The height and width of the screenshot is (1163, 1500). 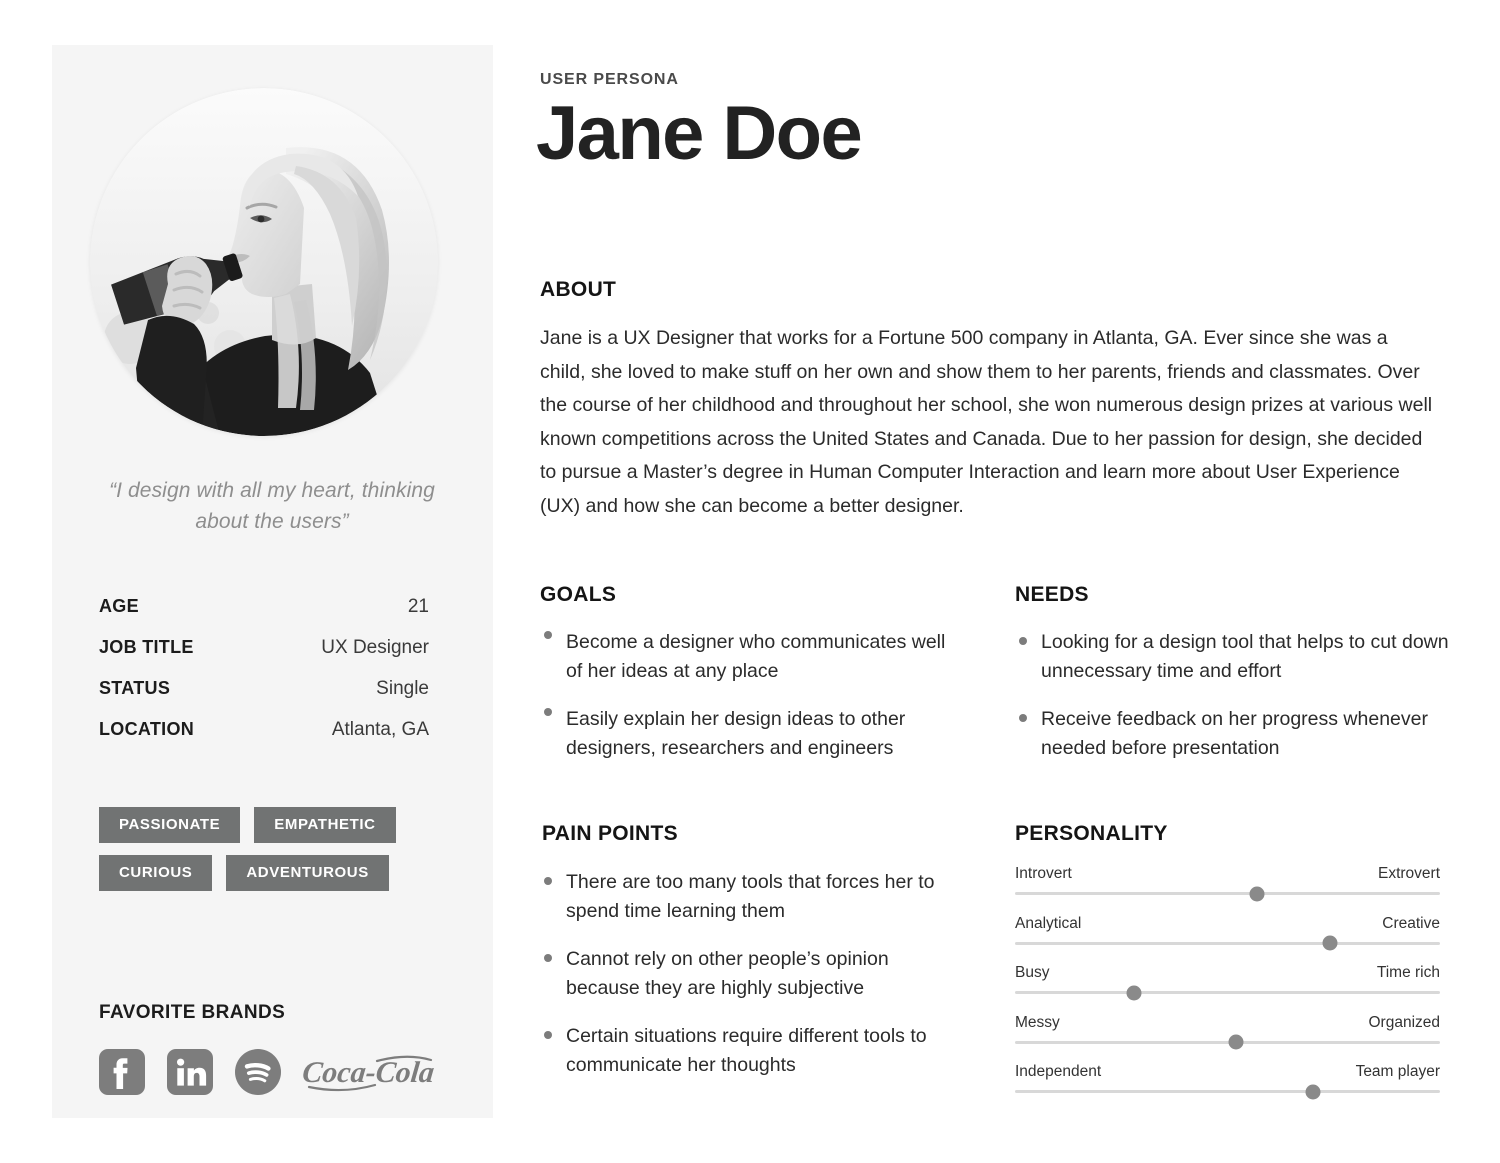 What do you see at coordinates (1397, 1071) in the screenshot?
I see `scale-label-right: Team player` at bounding box center [1397, 1071].